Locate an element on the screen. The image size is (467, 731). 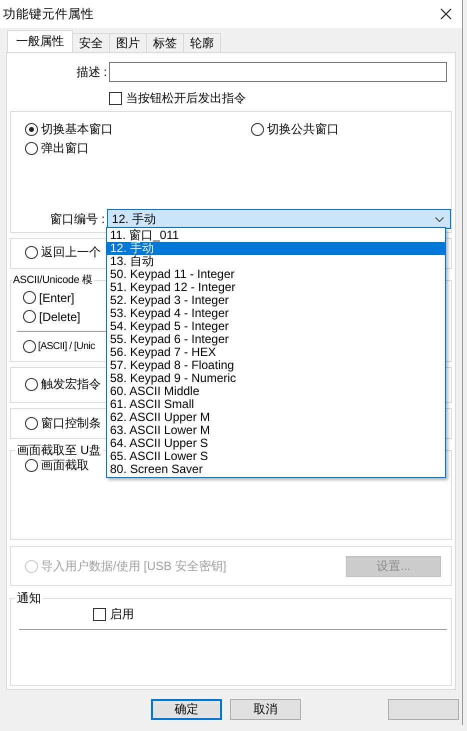
tab: 轮廓 is located at coordinates (202, 42).